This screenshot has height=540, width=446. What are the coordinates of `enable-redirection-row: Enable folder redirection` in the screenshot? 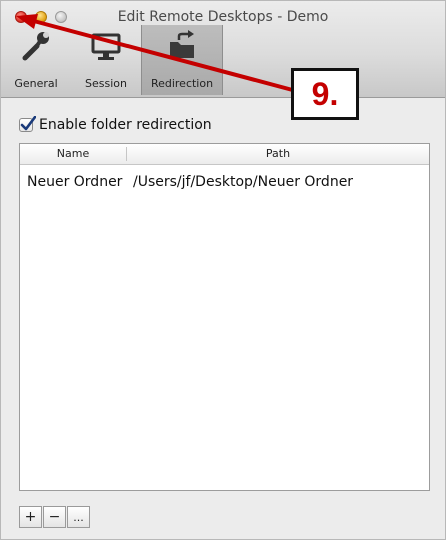 It's located at (115, 125).